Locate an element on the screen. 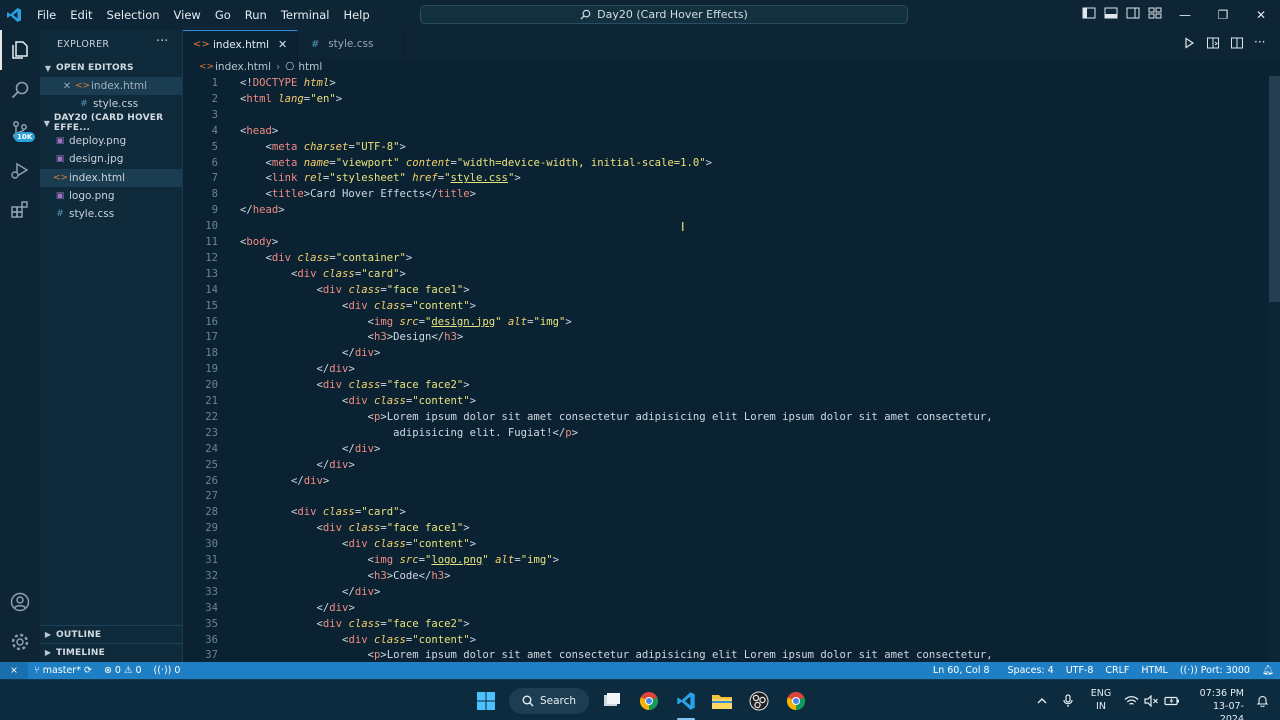  code-line: 3 is located at coordinates (723, 116).